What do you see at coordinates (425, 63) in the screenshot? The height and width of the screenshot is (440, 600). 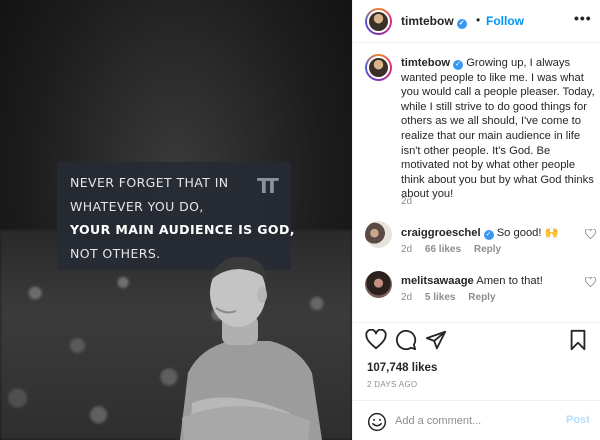 I see `caption-username: timtebow` at bounding box center [425, 63].